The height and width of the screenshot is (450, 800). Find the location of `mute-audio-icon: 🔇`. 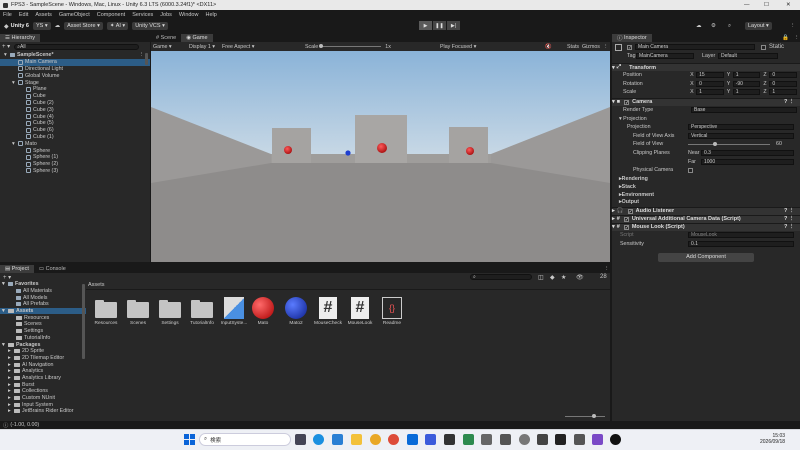

mute-audio-icon: 🔇 is located at coordinates (548, 47).